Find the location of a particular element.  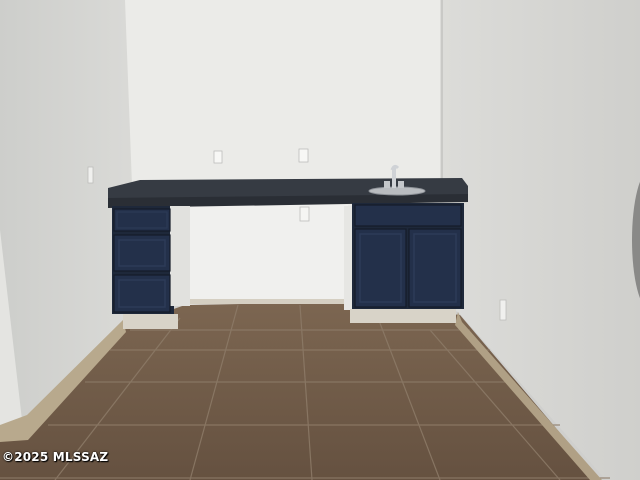

watermark-text: ©2025 MLSSAZ is located at coordinates (55, 457).